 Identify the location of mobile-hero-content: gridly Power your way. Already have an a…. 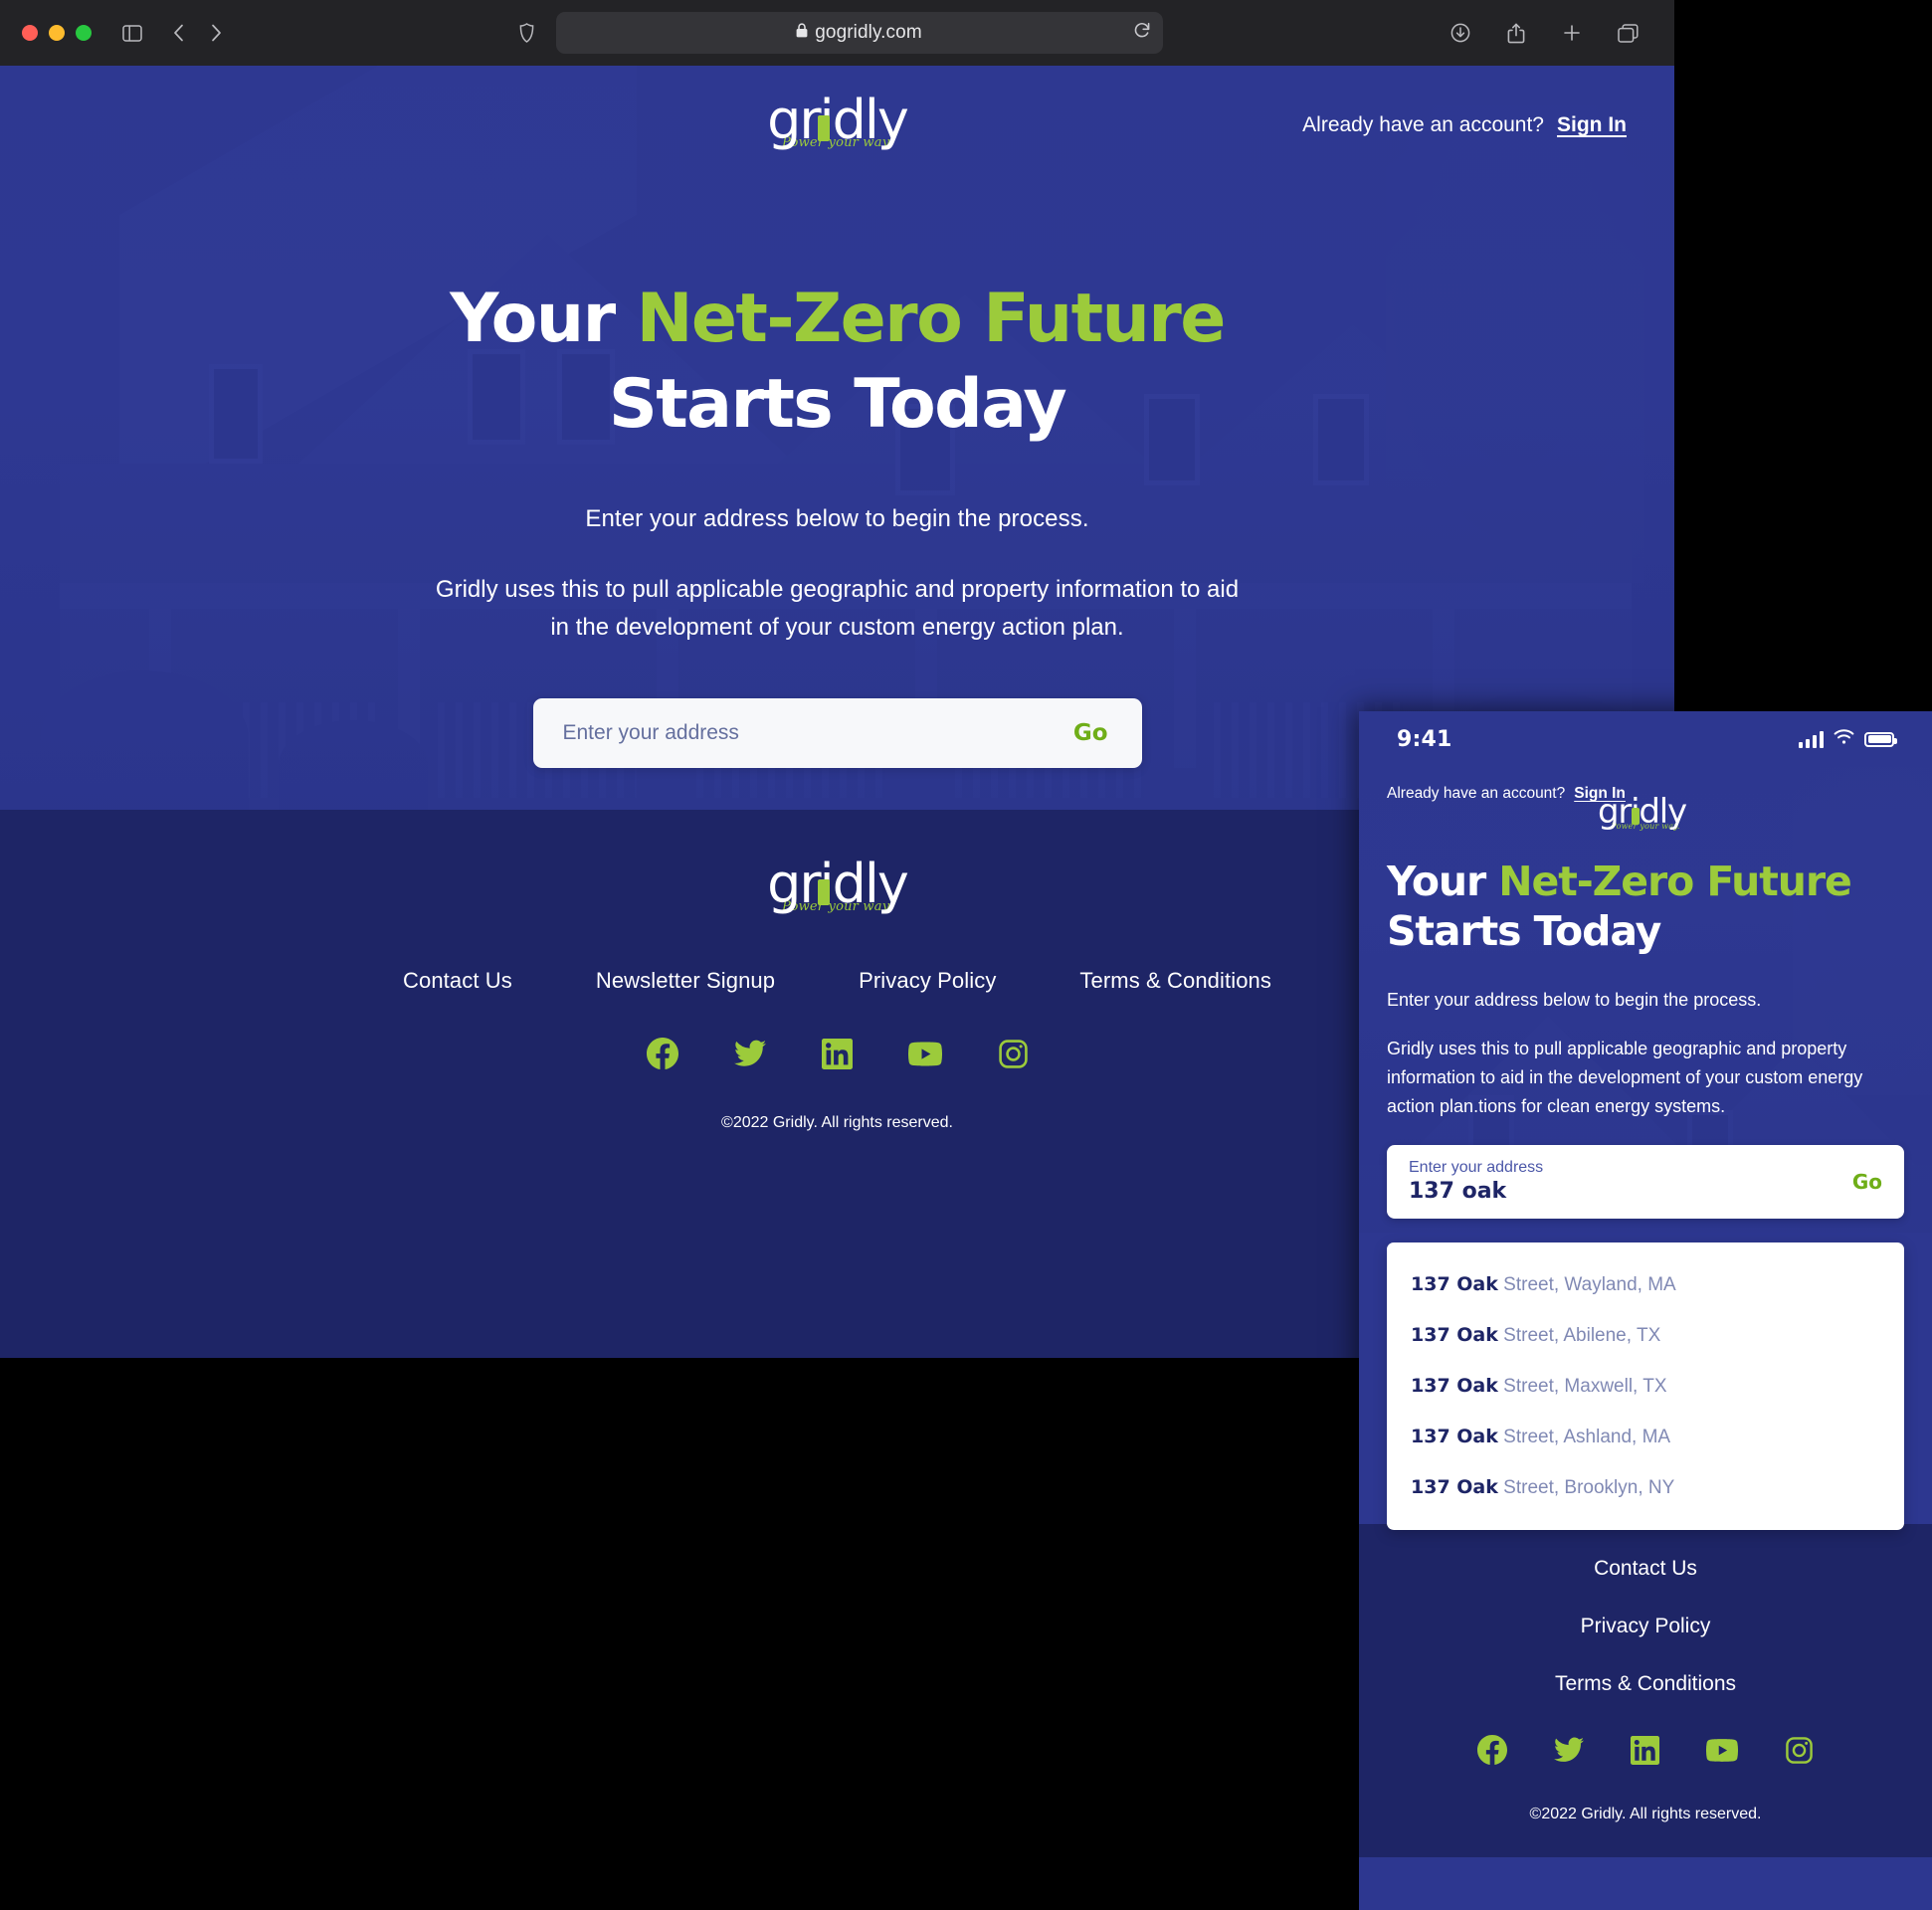
(1645, 993).